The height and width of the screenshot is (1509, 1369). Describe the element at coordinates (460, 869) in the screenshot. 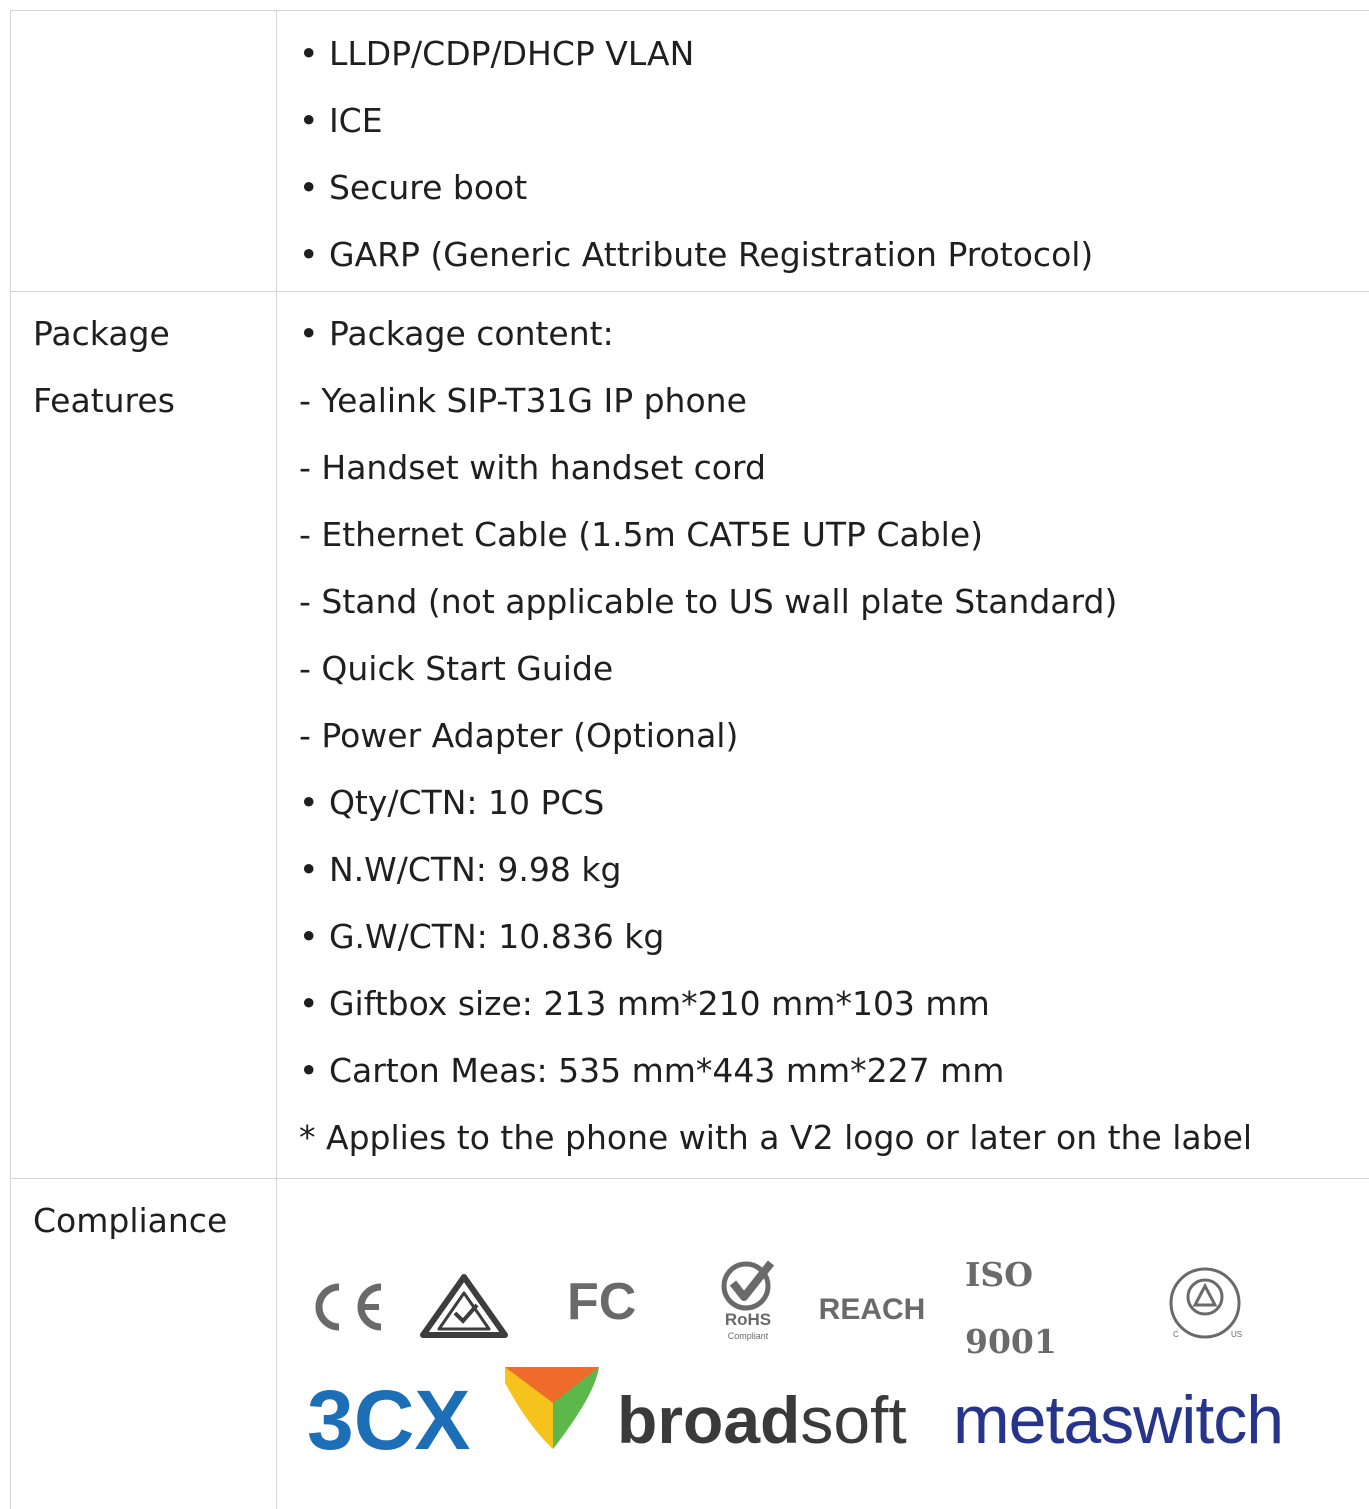

I see `list-item: • N.W/CTN: 9.98 kg` at that location.